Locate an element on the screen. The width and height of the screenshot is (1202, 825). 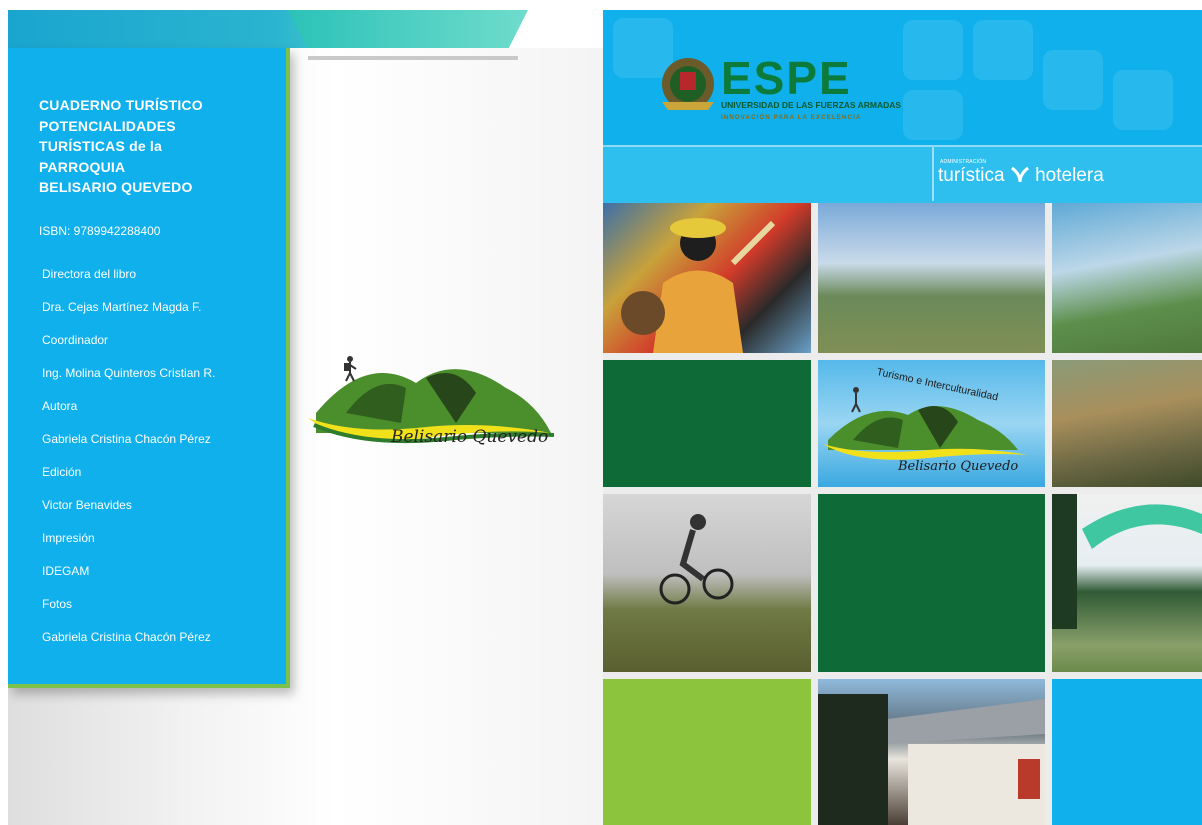
building-icon is located at coordinates (931, 759).